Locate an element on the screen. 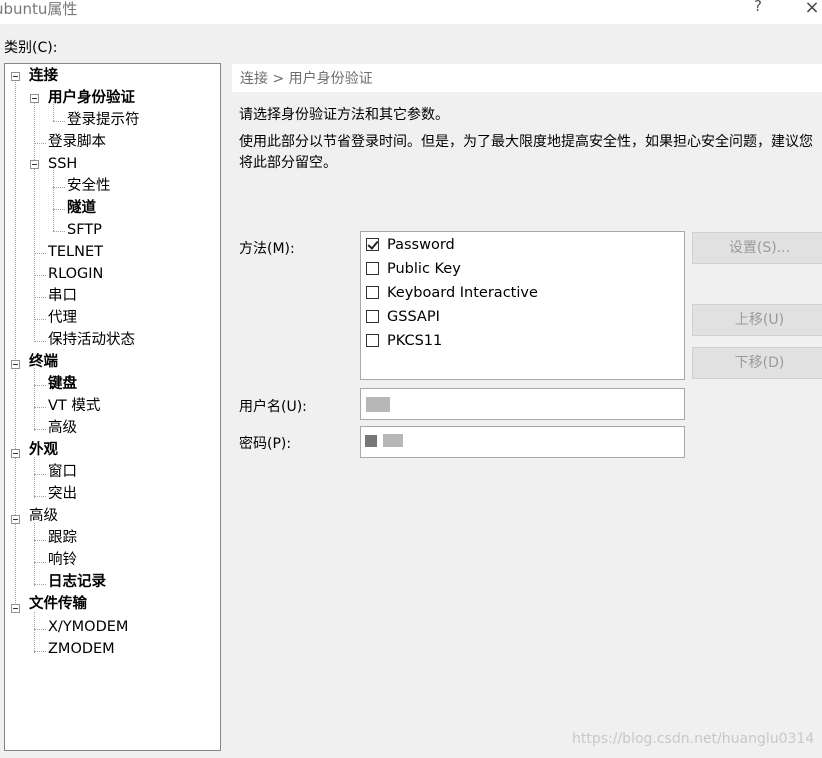  tree-item-serial: 串口 is located at coordinates (62, 296).